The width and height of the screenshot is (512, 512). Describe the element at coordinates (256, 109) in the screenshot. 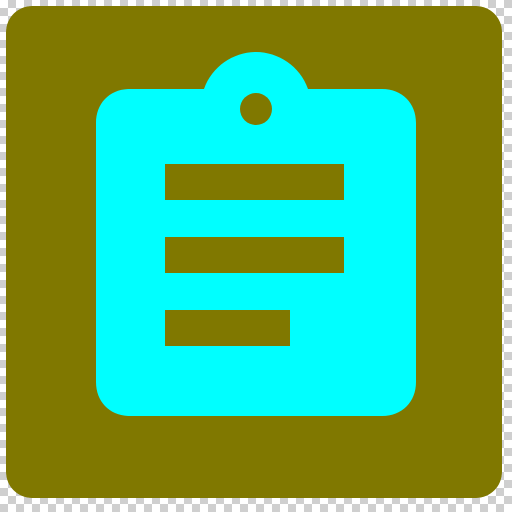

I see `clip-hole` at that location.